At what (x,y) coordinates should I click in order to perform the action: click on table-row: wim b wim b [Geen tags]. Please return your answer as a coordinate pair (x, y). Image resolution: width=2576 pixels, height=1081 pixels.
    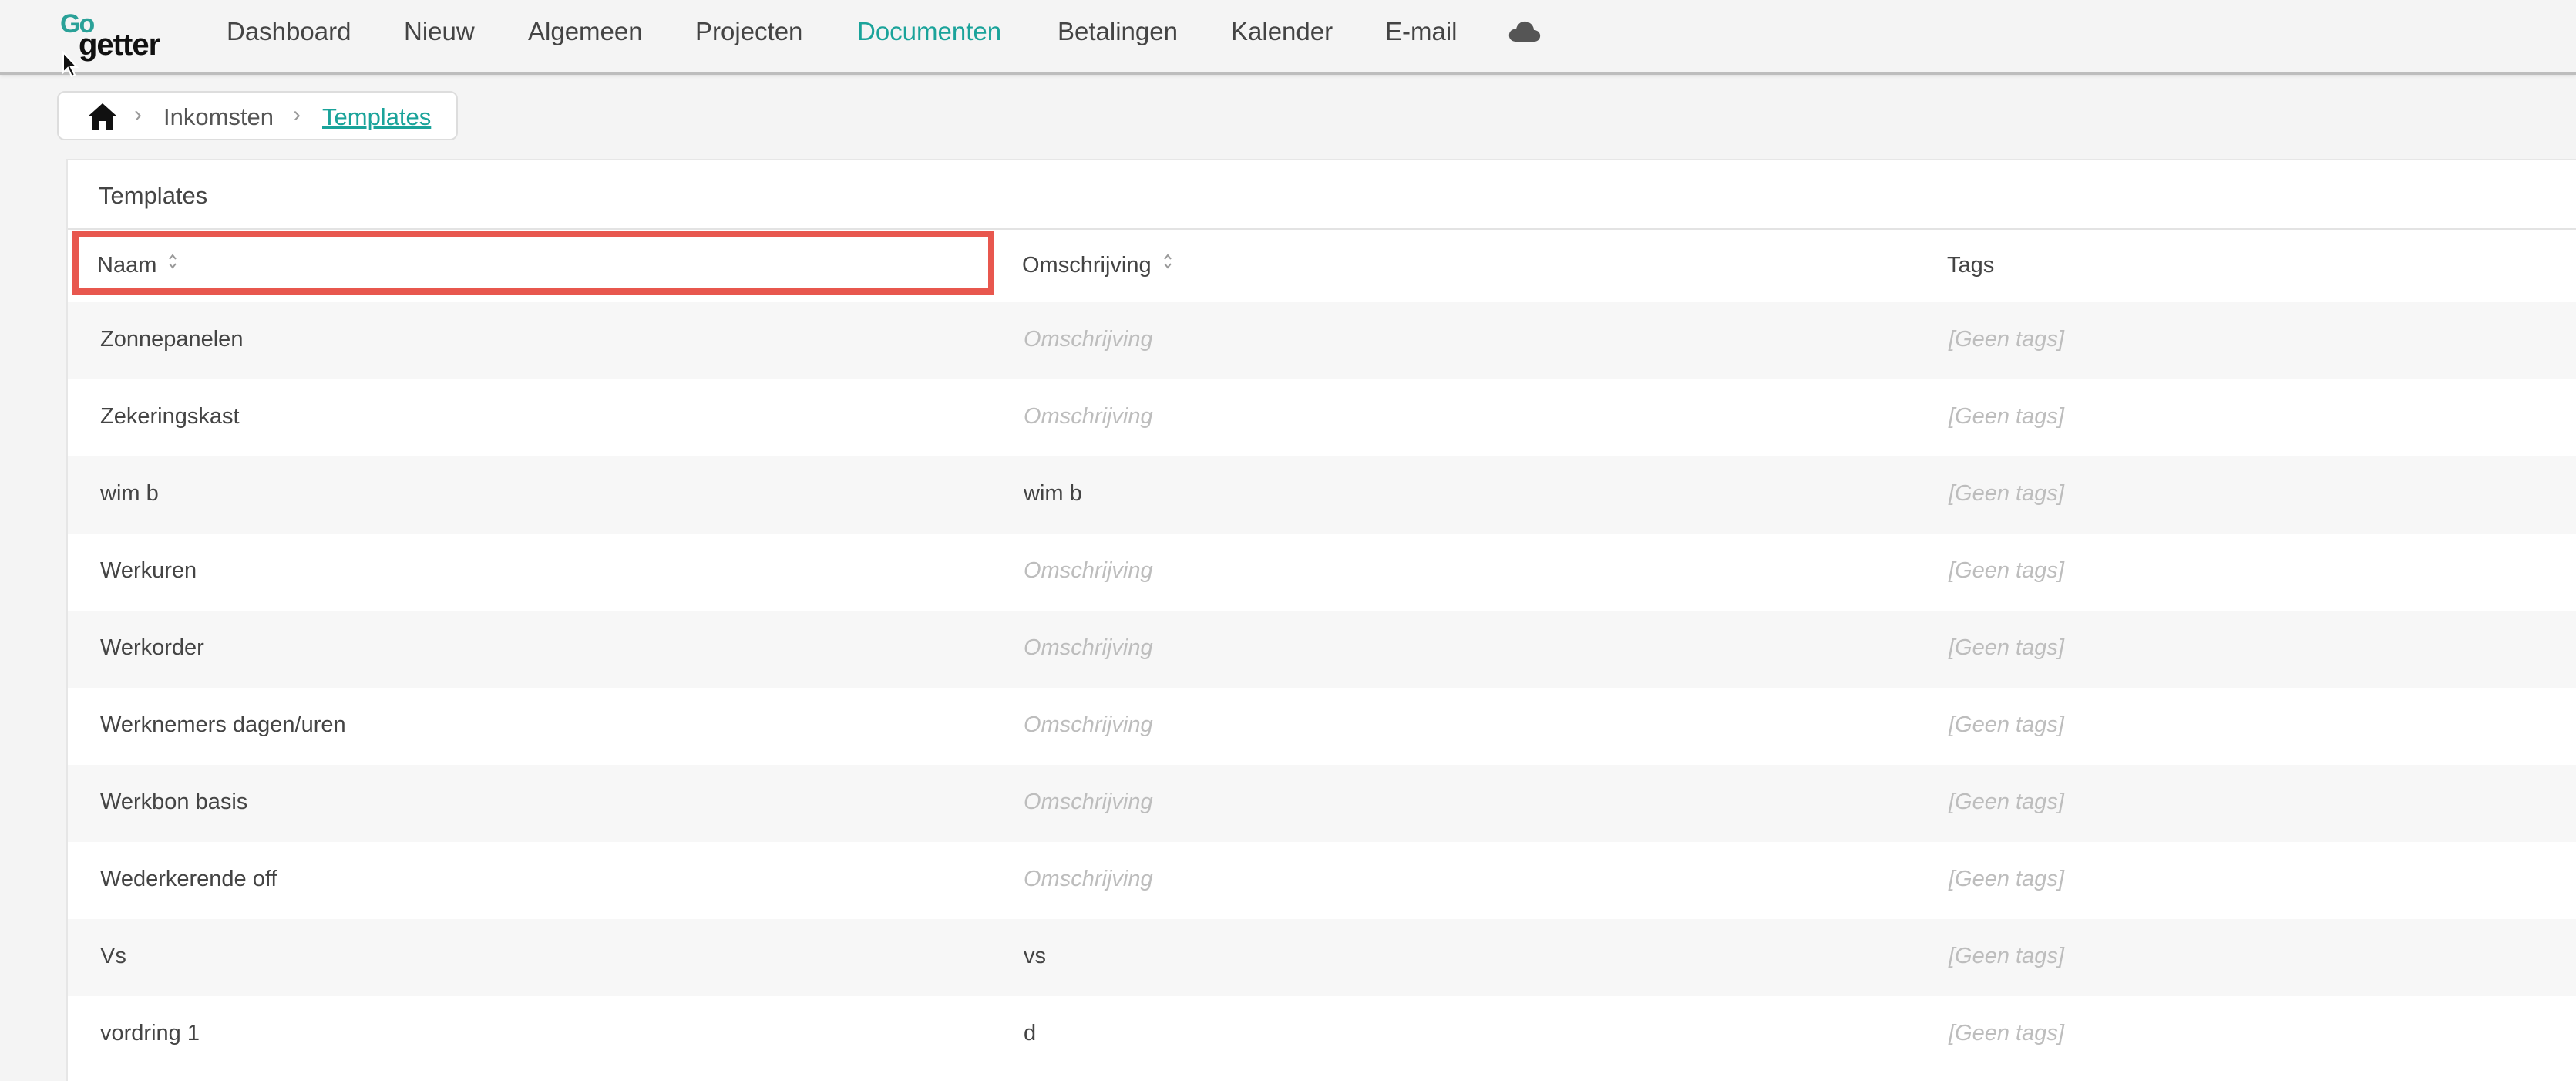
    Looking at the image, I should click on (1322, 495).